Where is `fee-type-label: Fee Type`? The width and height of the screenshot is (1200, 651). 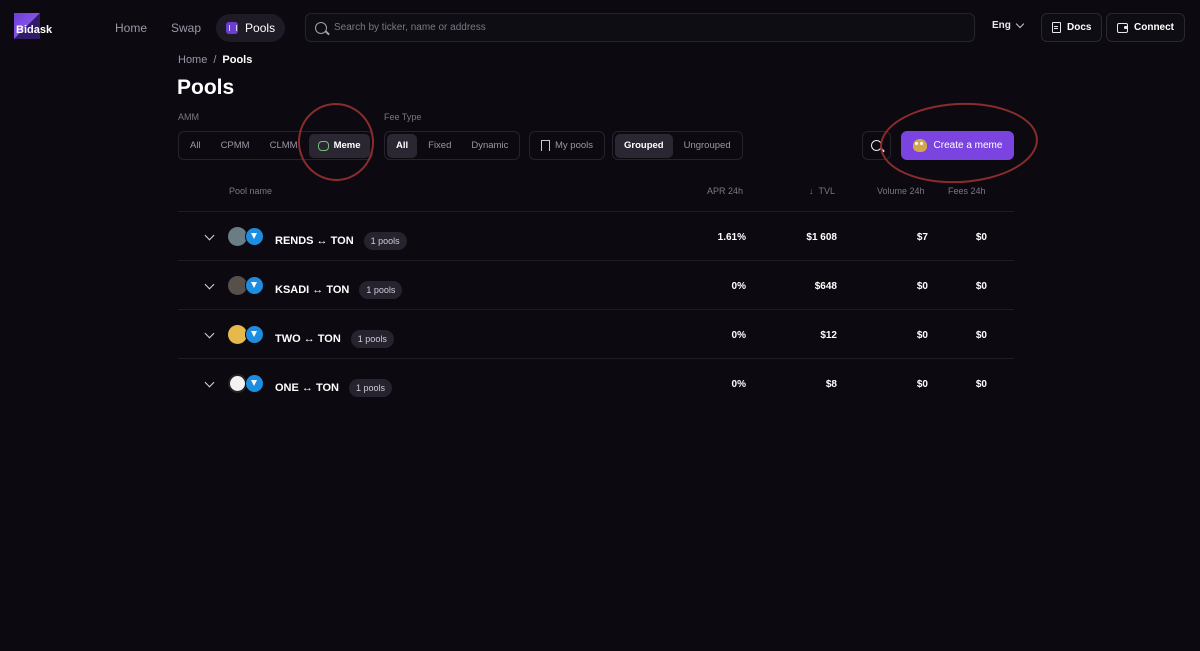 fee-type-label: Fee Type is located at coordinates (403, 117).